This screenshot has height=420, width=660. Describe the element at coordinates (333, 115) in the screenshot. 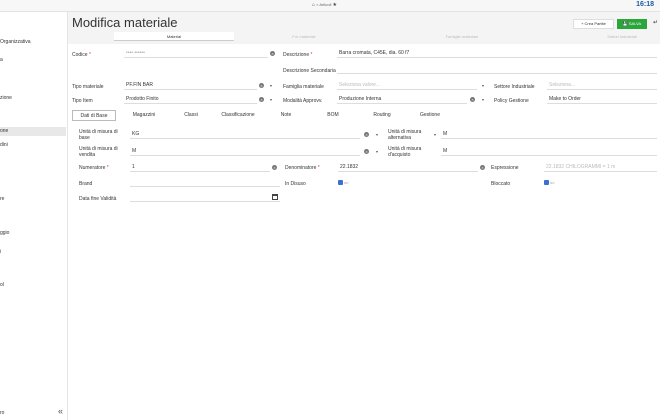

I see `tab-bom: BOM` at that location.